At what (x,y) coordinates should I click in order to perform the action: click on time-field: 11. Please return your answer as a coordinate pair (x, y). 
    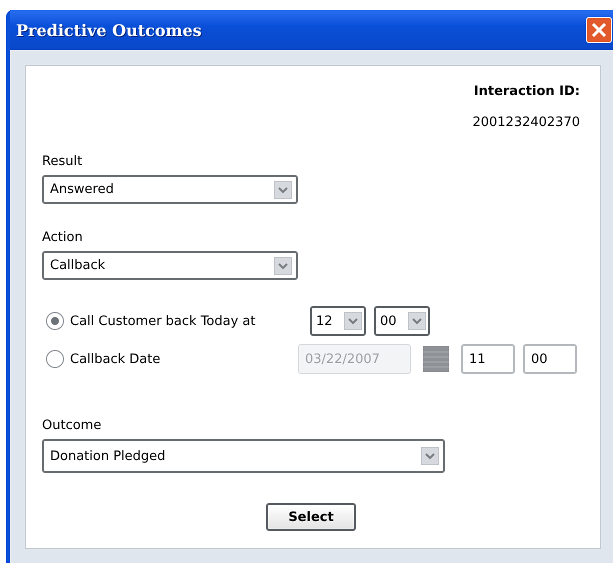
    Looking at the image, I should click on (488, 359).